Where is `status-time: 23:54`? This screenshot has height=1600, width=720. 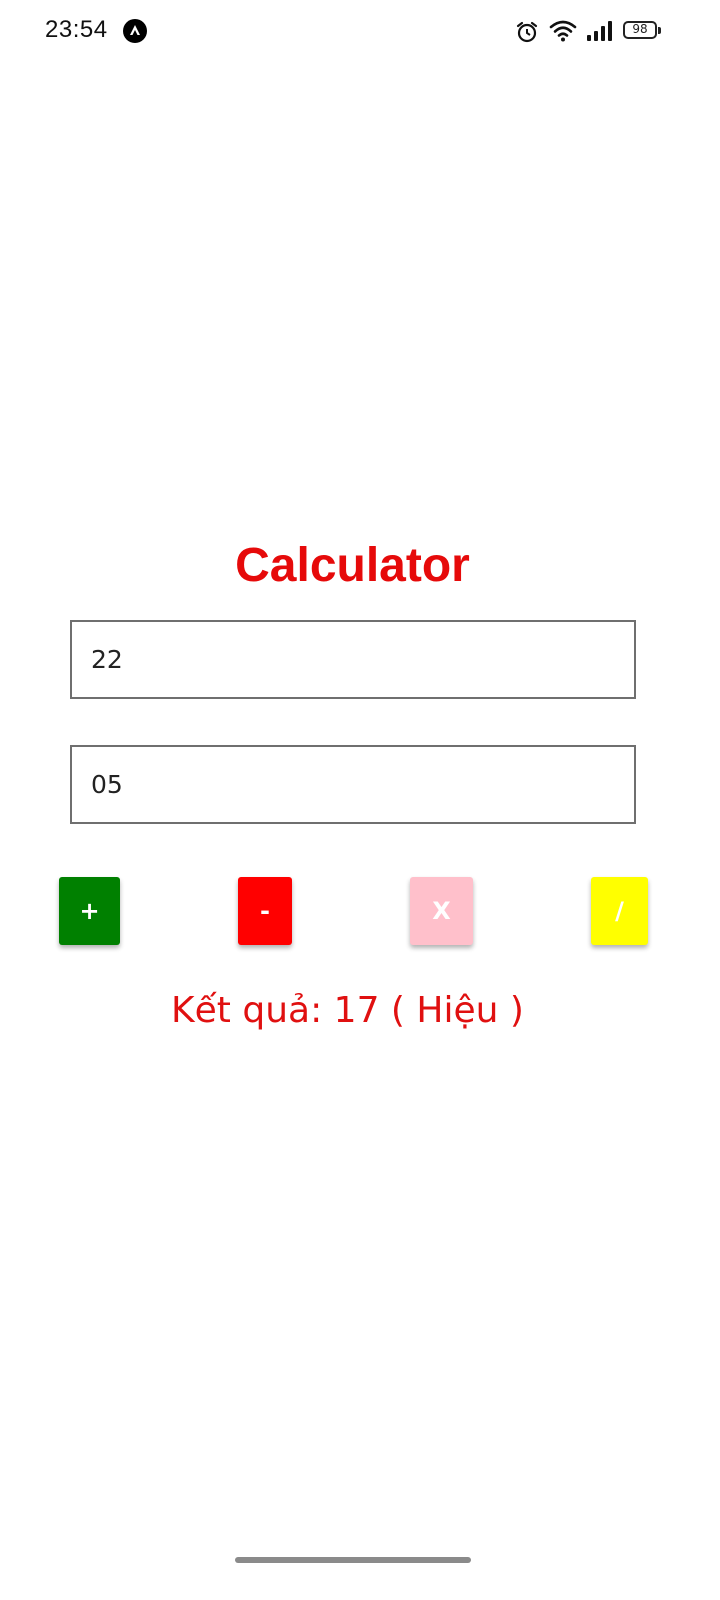
status-time: 23:54 is located at coordinates (76, 29).